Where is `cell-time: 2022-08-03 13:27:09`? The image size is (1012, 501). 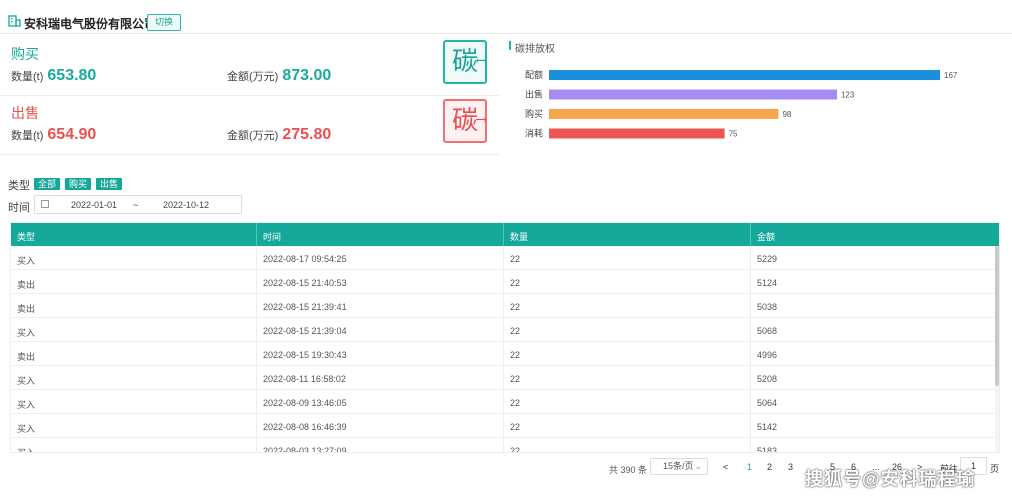
cell-time: 2022-08-03 13:27:09 is located at coordinates (305, 449).